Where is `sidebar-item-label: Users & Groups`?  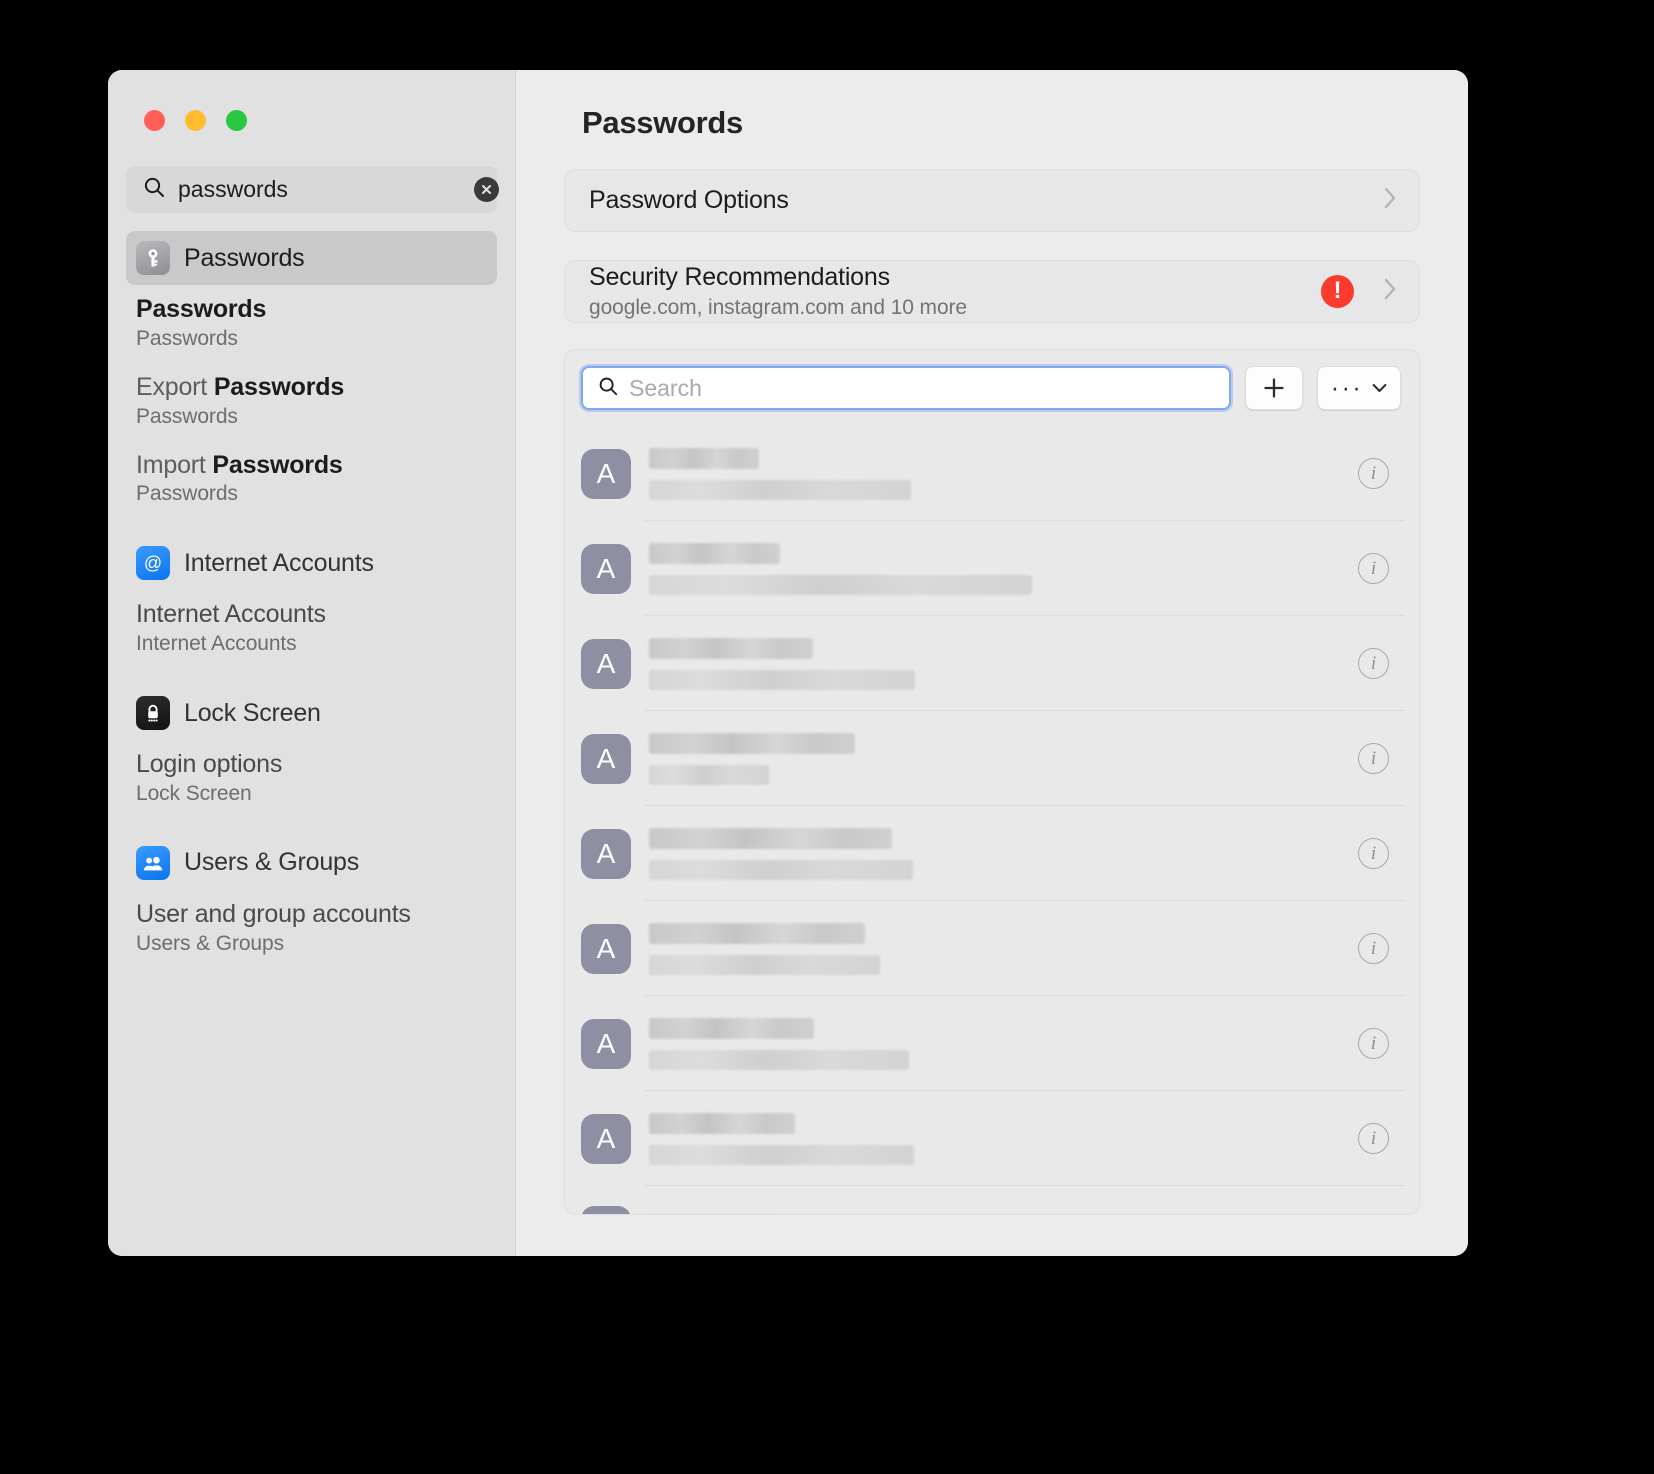 sidebar-item-label: Users & Groups is located at coordinates (272, 862).